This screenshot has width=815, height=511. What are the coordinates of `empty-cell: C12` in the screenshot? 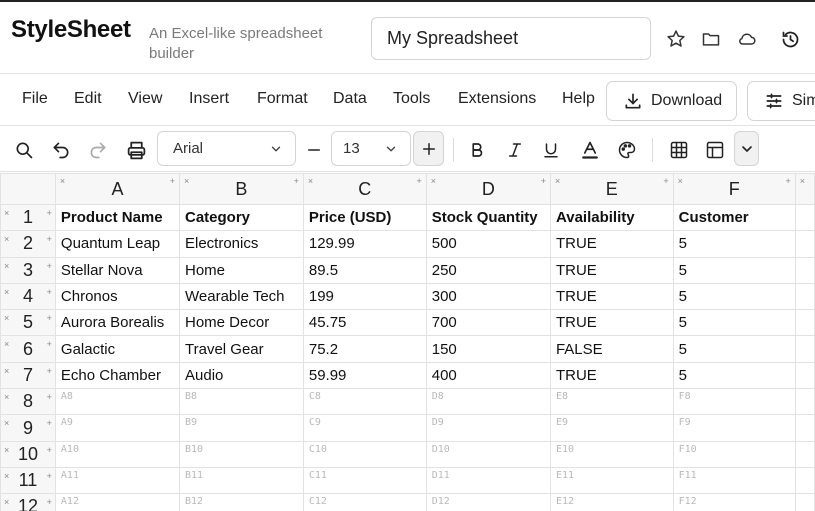 It's located at (364, 502).